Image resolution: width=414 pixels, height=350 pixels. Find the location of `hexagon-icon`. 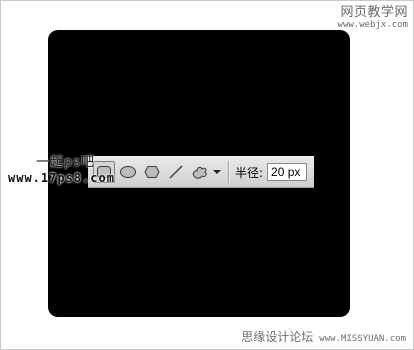

hexagon-icon is located at coordinates (152, 172).